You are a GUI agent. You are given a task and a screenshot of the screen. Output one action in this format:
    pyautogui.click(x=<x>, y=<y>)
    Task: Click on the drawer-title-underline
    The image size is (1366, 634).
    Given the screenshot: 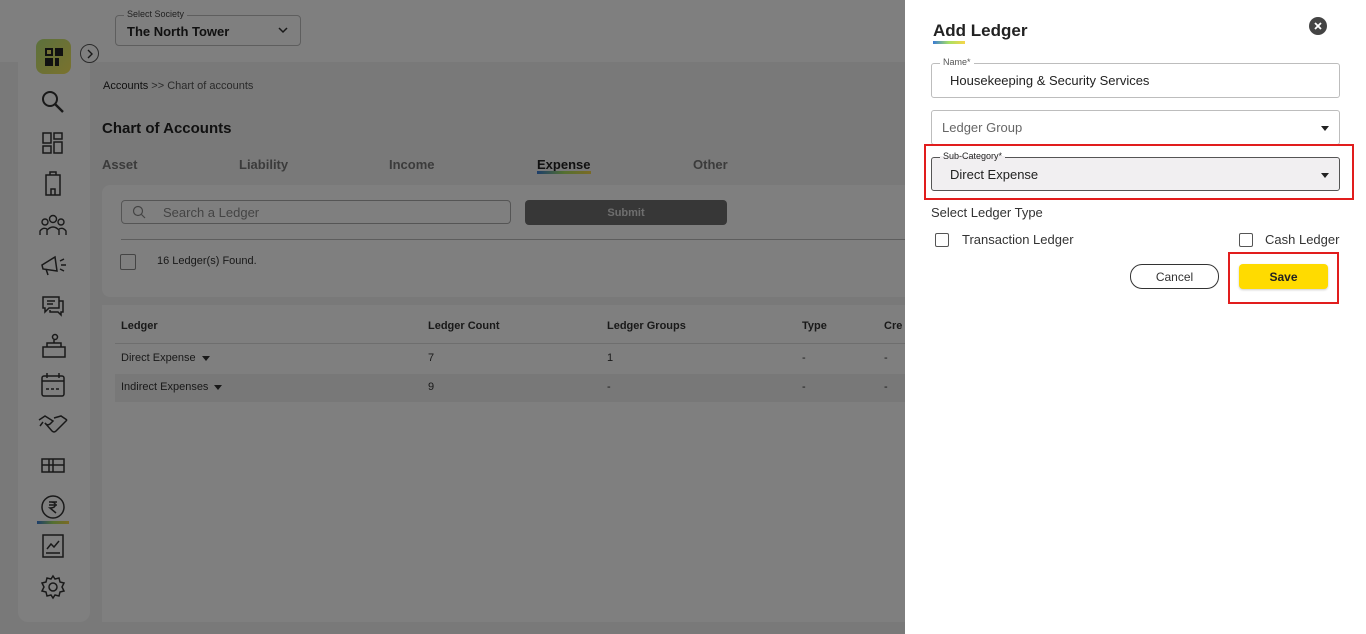 What is the action you would take?
    pyautogui.click(x=949, y=42)
    